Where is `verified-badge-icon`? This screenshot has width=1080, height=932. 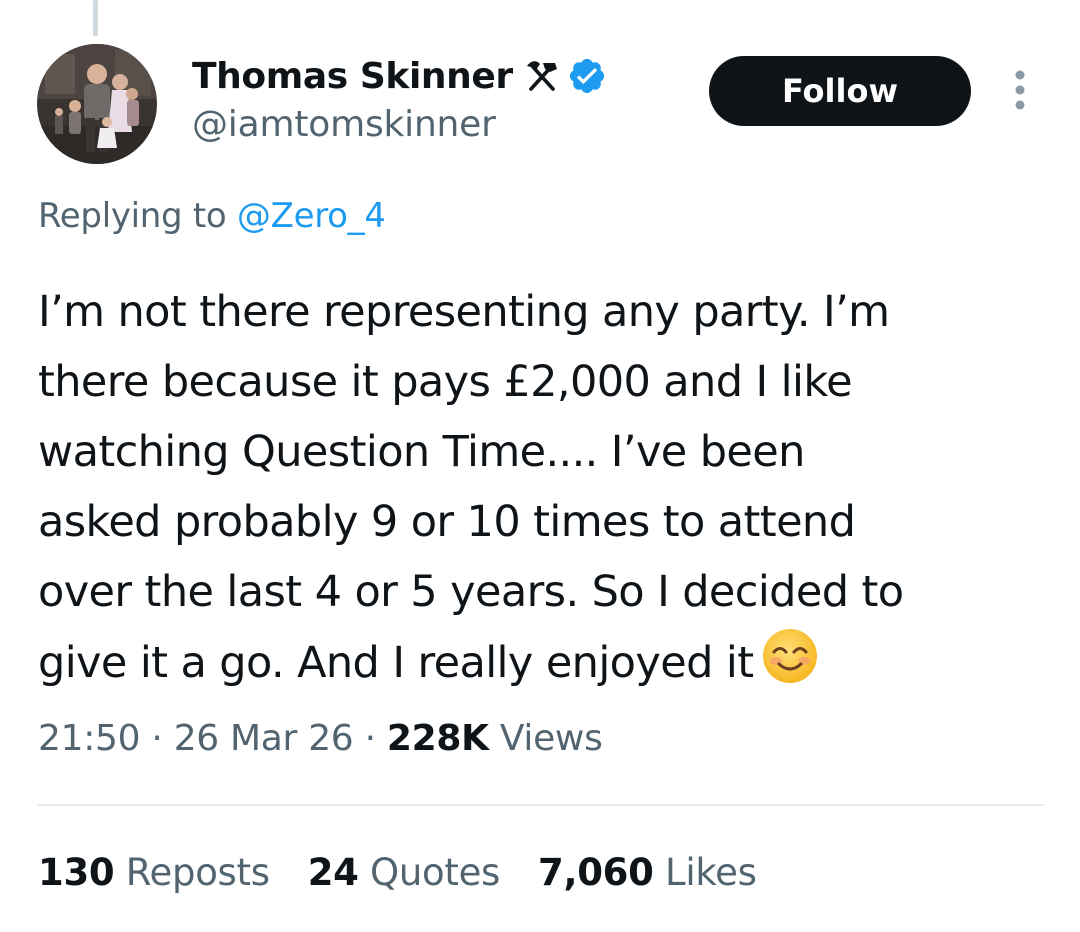
verified-badge-icon is located at coordinates (587, 76).